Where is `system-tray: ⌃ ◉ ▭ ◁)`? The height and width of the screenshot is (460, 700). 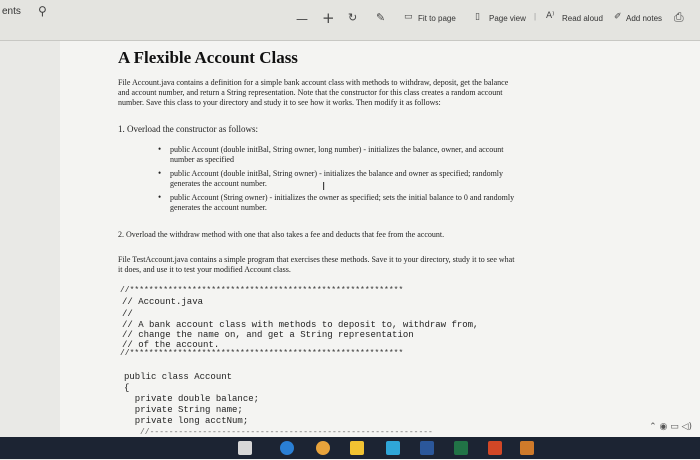 system-tray: ⌃ ◉ ▭ ◁) is located at coordinates (670, 427).